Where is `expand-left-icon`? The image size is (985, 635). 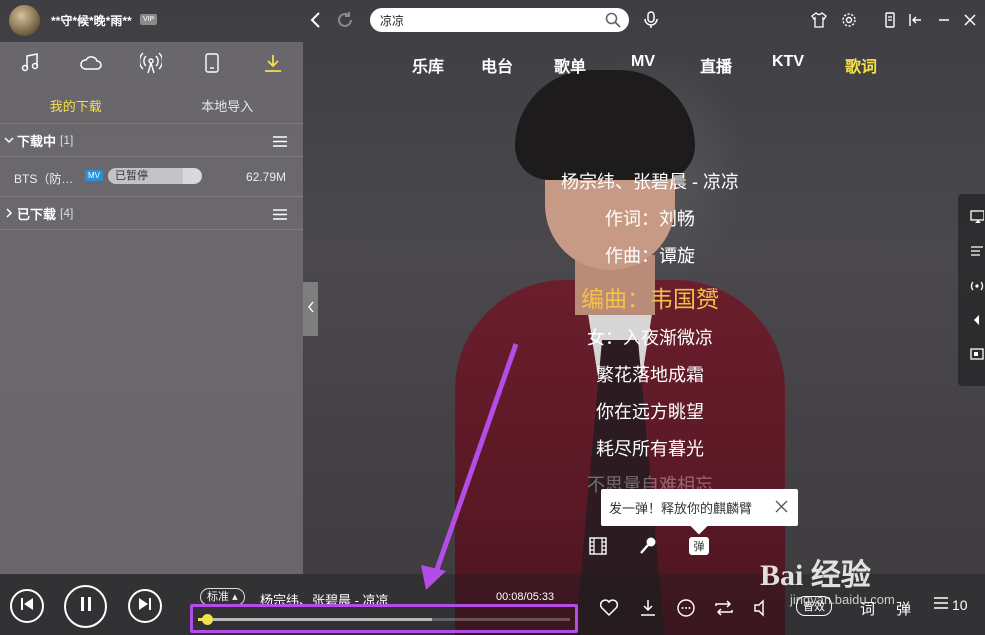 expand-left-icon is located at coordinates (976, 319).